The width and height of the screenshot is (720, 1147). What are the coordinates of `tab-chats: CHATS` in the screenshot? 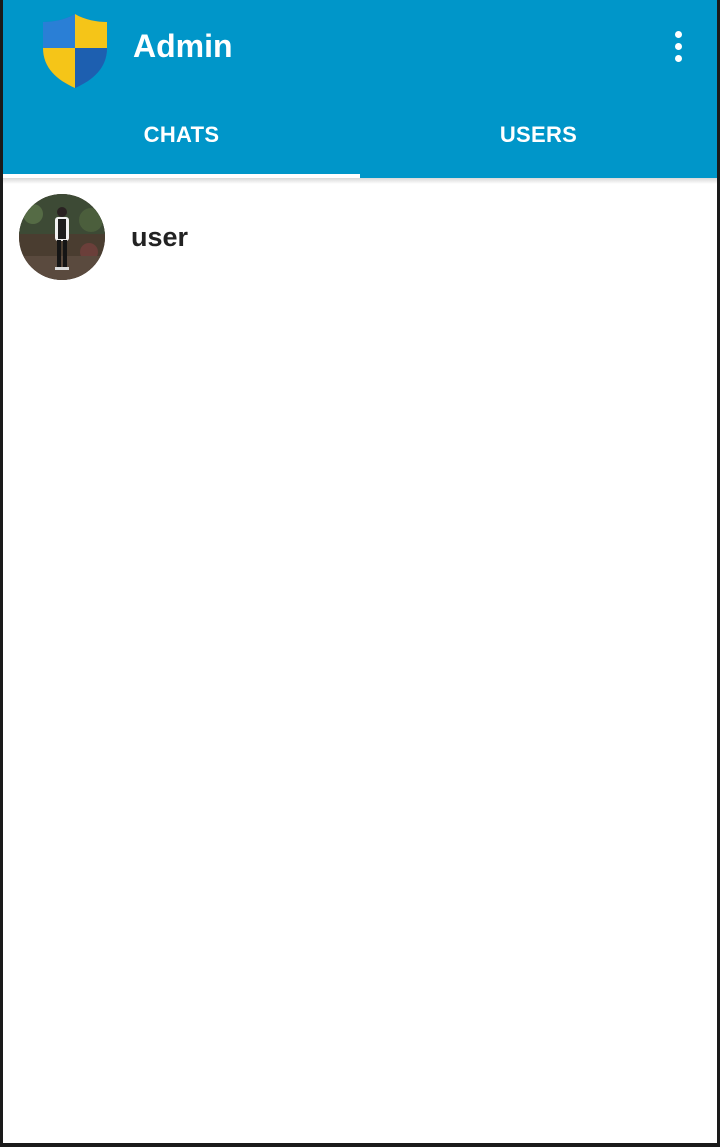 It's located at (181, 137).